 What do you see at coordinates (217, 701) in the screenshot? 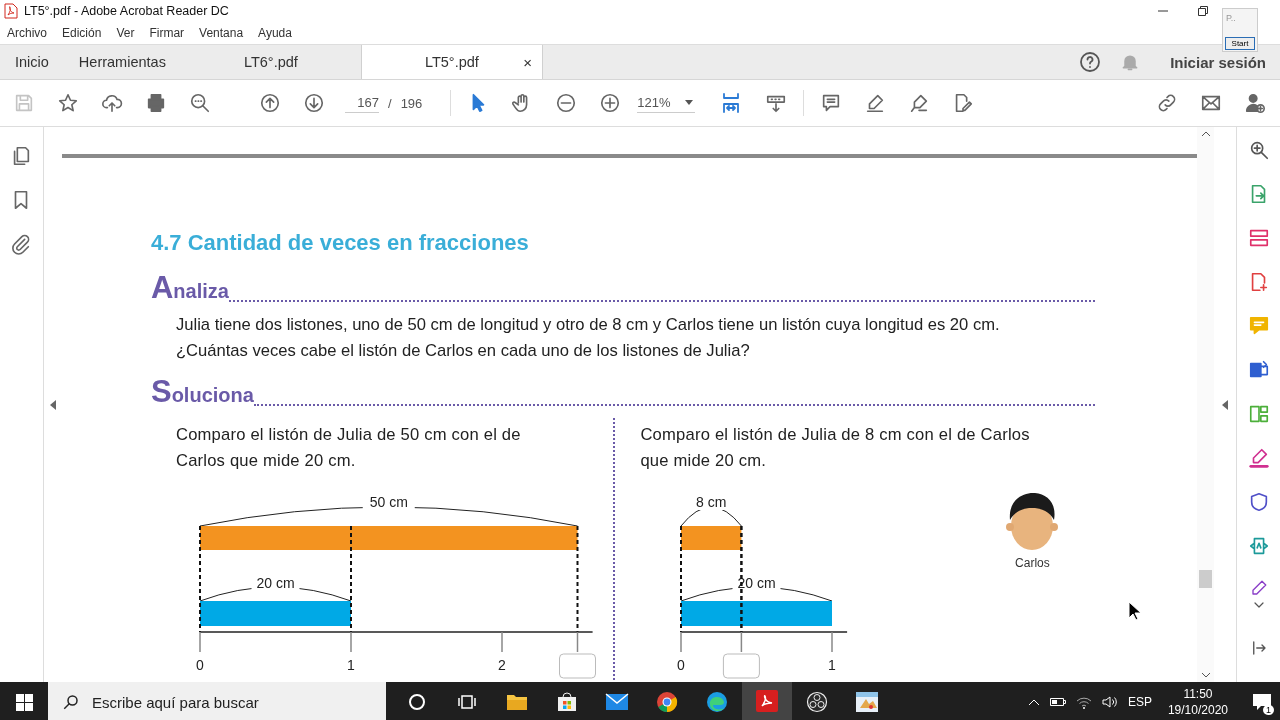
I see `taskbar-search-field: Escribe aquí para buscar` at bounding box center [217, 701].